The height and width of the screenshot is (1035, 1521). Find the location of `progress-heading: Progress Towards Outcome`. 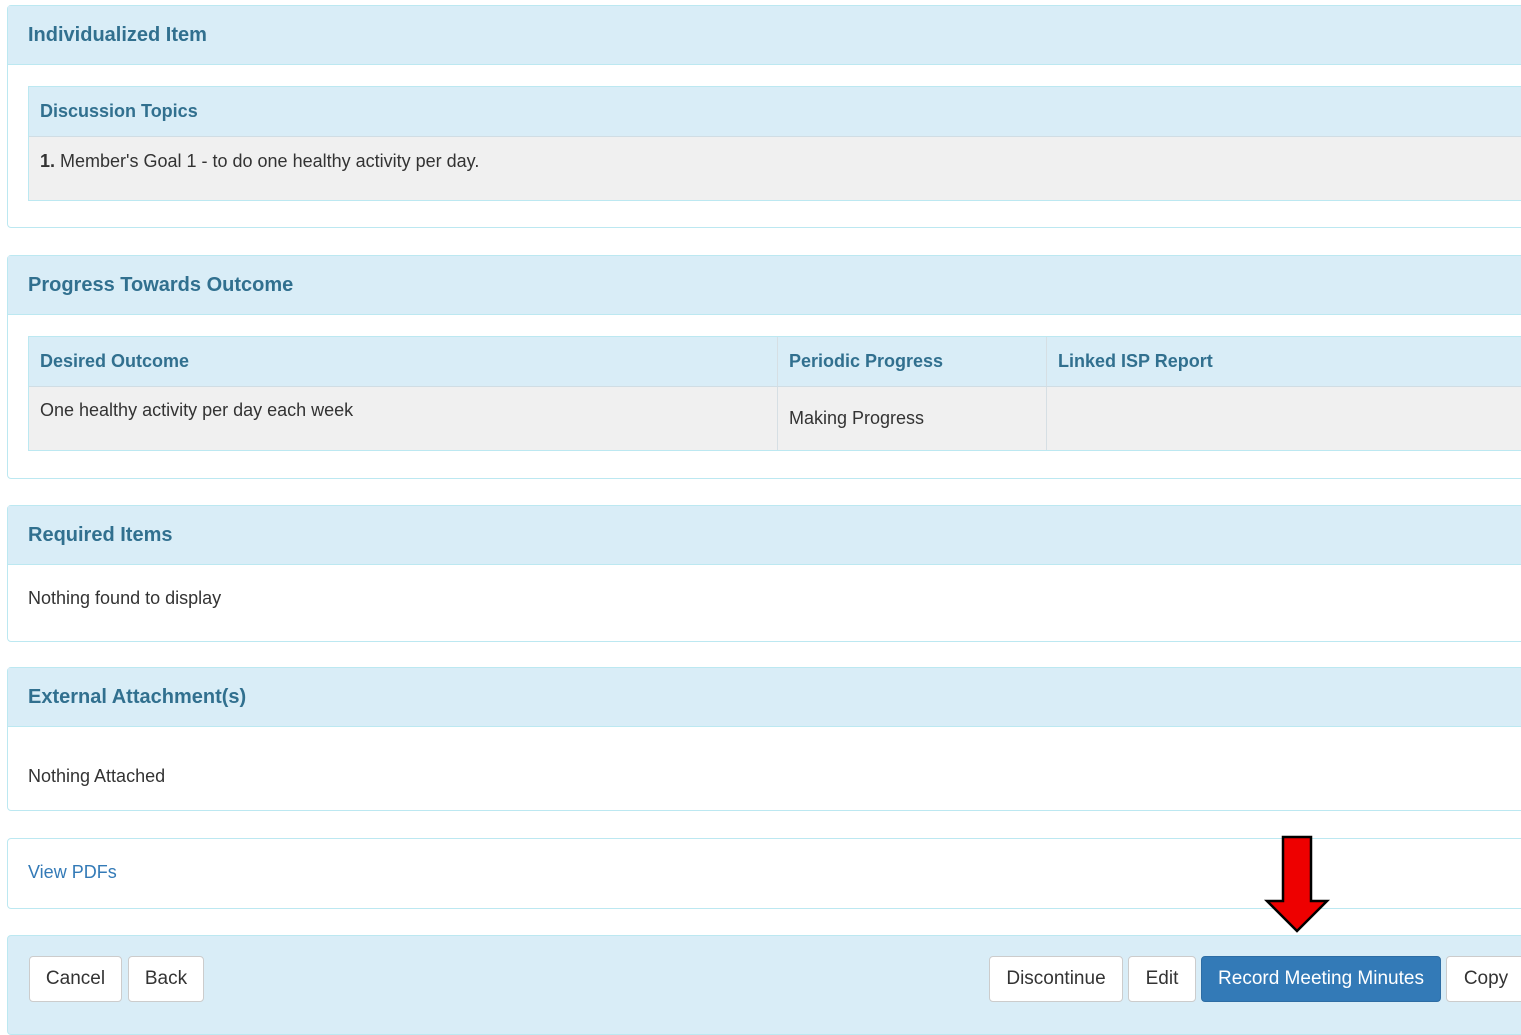

progress-heading: Progress Towards Outcome is located at coordinates (764, 285).